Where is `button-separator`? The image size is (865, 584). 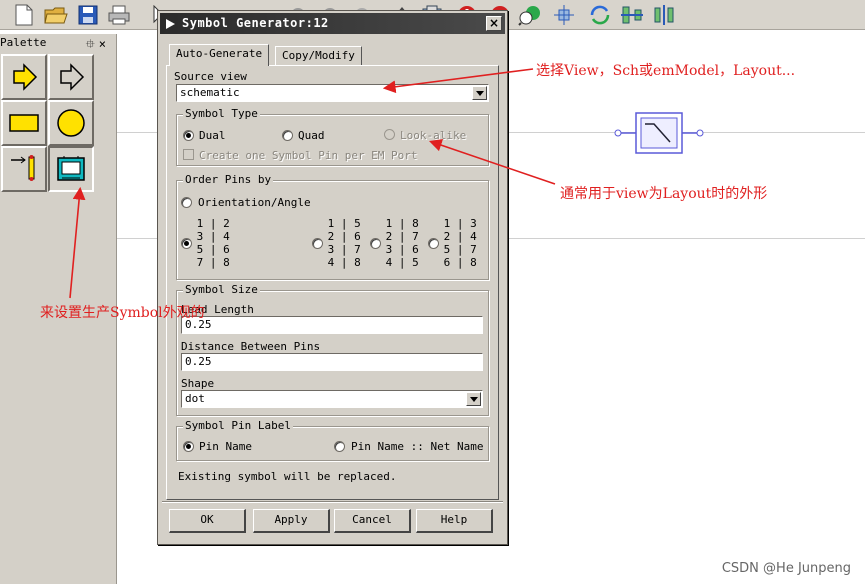 button-separator is located at coordinates (332, 502).